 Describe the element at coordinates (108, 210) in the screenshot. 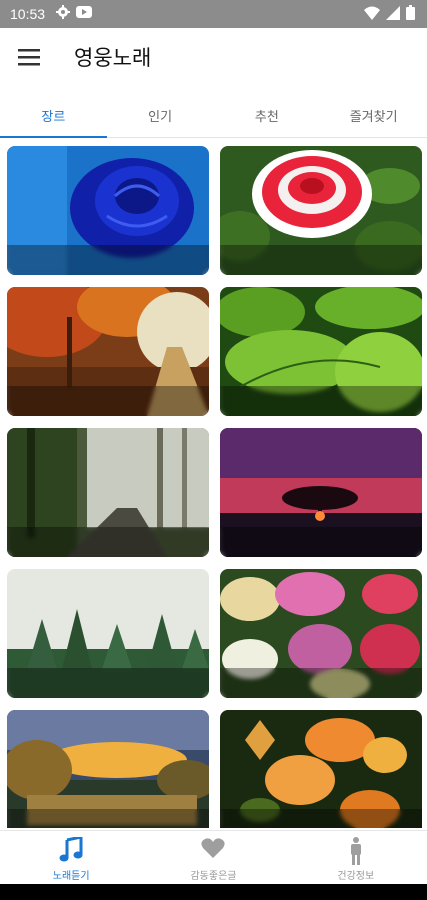

I see `genre-card-blue-rose` at that location.